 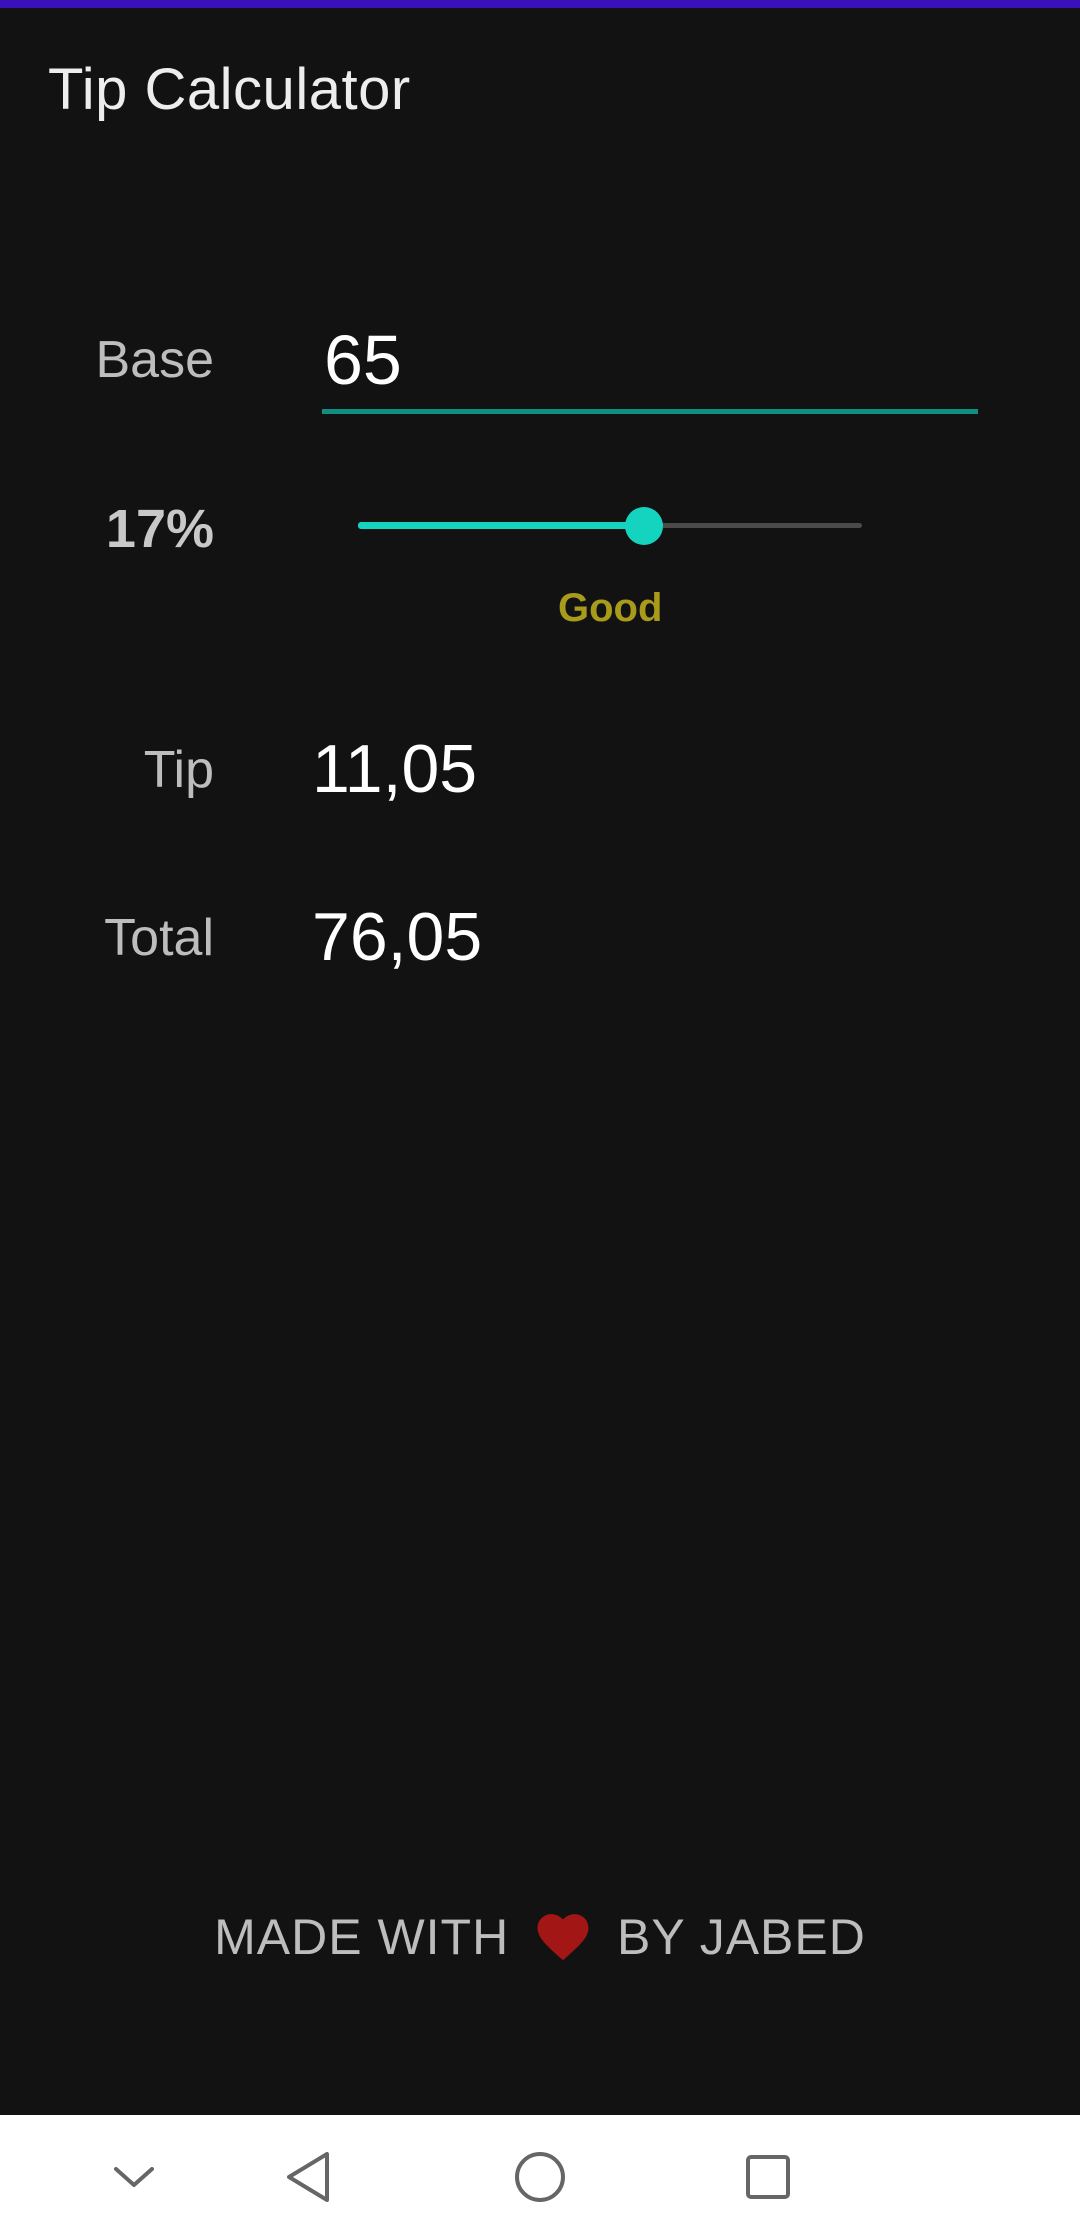 I want to click on footer-credit: MADE WITH BY JABED, so click(x=540, y=1940).